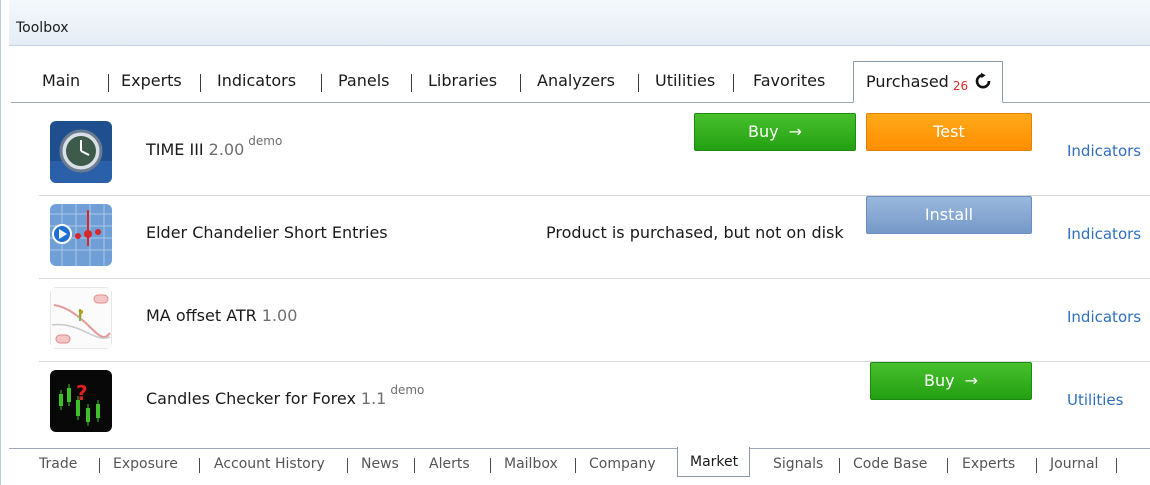 The image size is (1150, 485). I want to click on tab-main: Main, so click(61, 82).